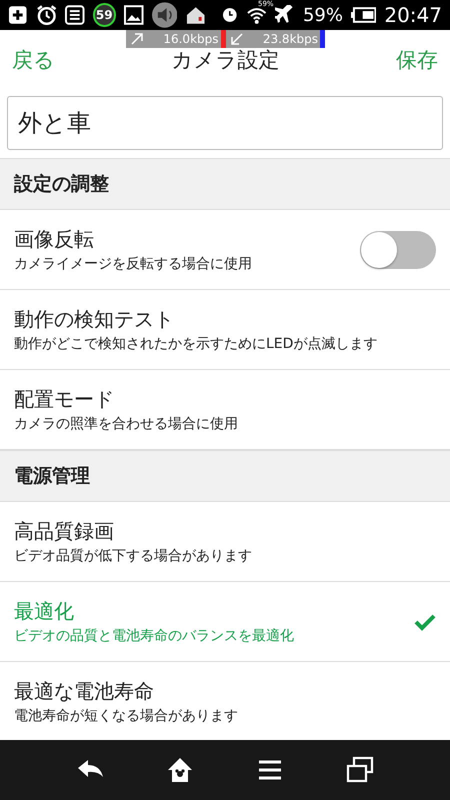  What do you see at coordinates (322, 15) in the screenshot?
I see `battery-percent: 59%` at bounding box center [322, 15].